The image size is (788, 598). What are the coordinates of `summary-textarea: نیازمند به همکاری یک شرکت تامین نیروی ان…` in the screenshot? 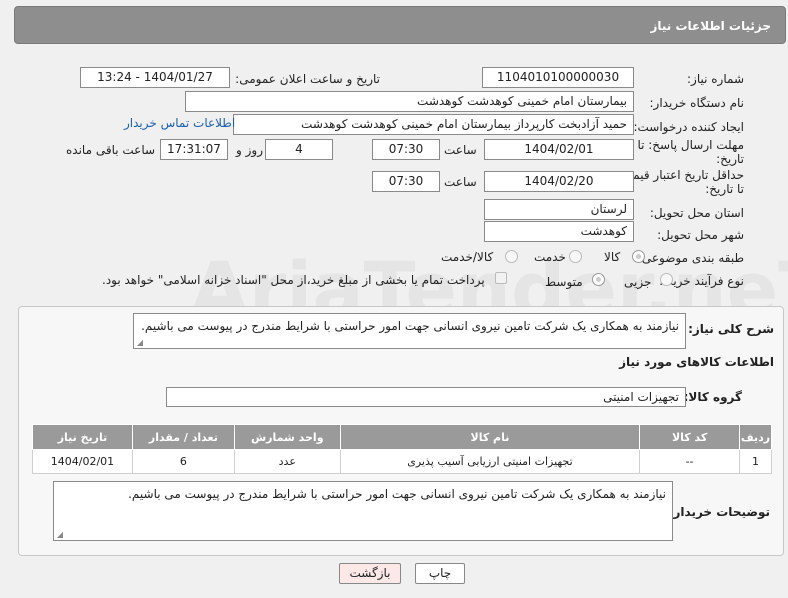 It's located at (409, 331).